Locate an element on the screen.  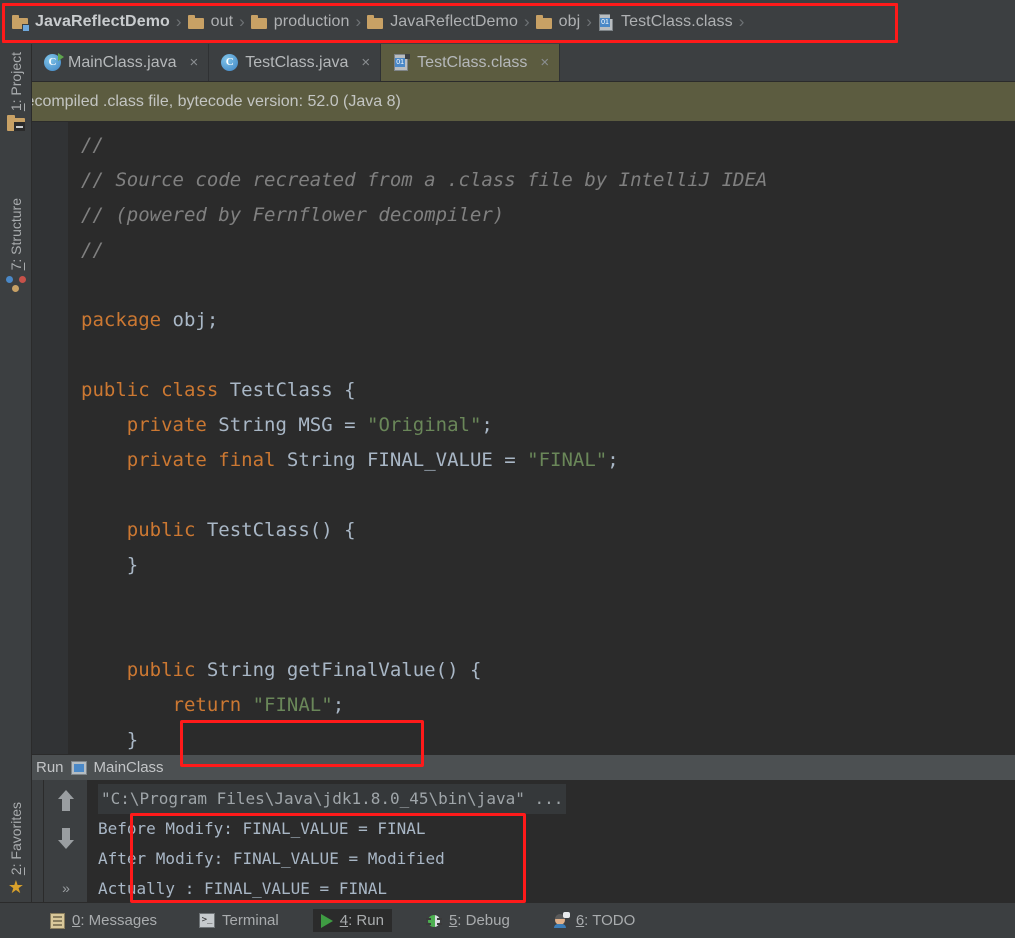
console-output-line: Actually : FINAL_VALUE = FINAL is located at coordinates (242, 888).